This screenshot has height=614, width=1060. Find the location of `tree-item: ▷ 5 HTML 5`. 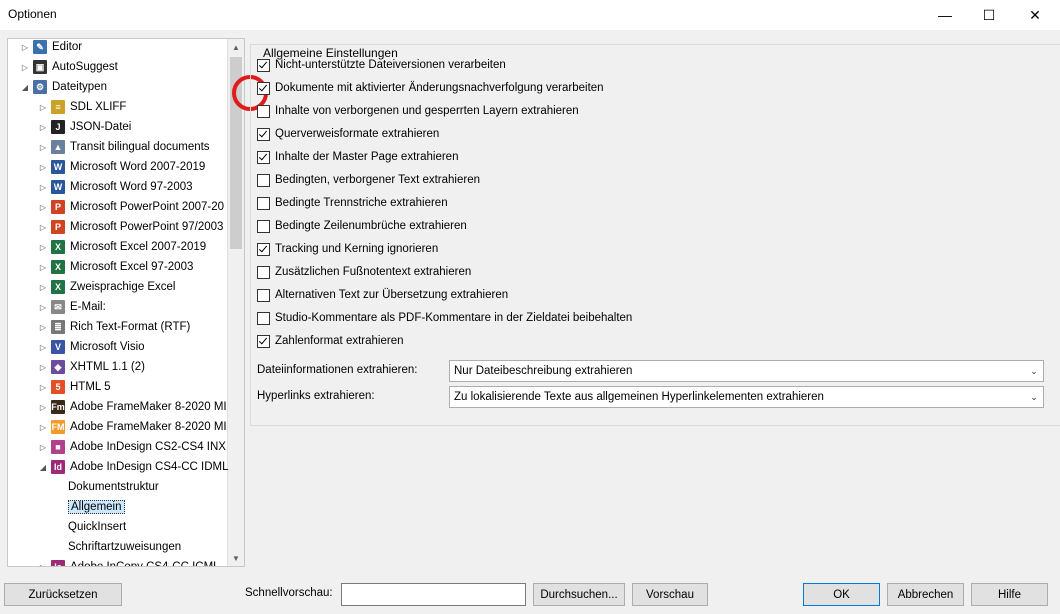

tree-item: ▷ 5 HTML 5 is located at coordinates (74, 387).